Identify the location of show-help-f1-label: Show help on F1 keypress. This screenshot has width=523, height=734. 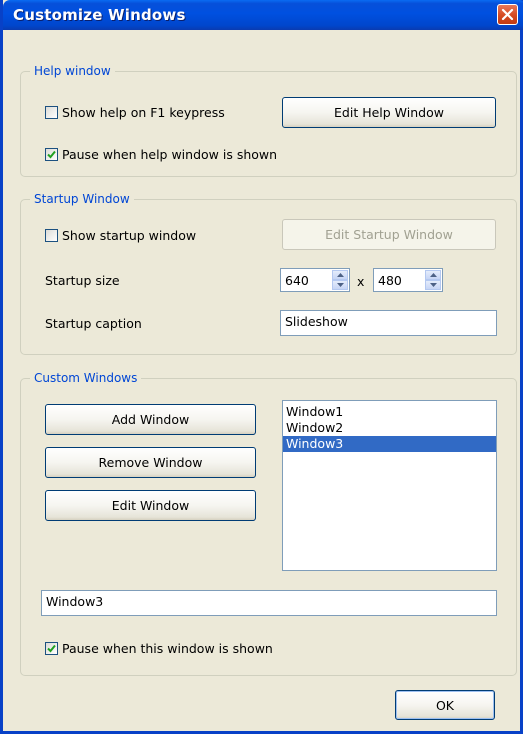
(143, 112).